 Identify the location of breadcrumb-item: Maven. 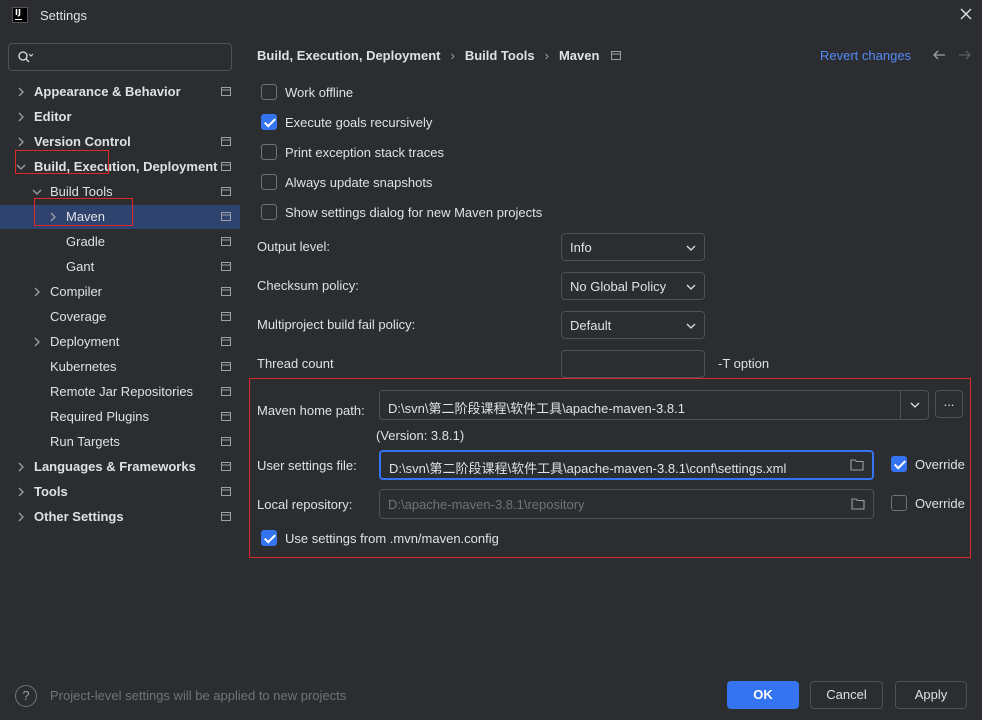
(579, 55).